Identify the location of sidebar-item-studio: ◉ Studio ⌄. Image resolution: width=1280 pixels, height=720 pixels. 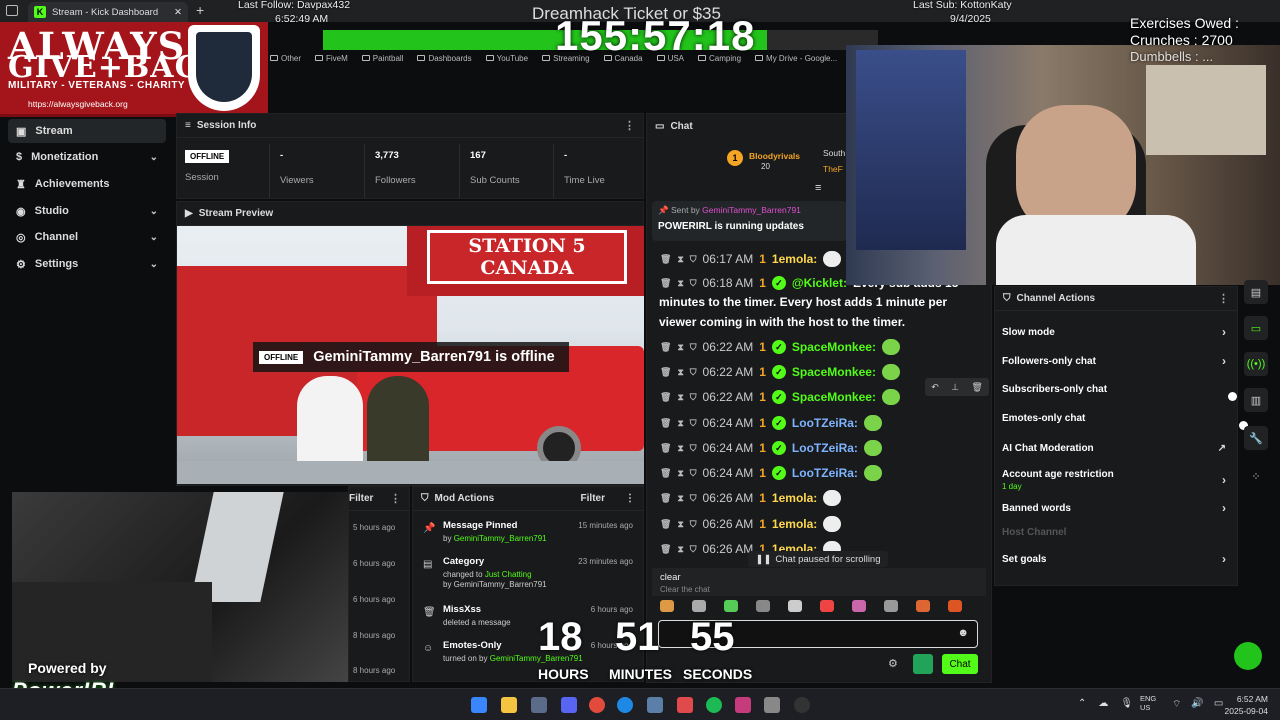
(87, 211).